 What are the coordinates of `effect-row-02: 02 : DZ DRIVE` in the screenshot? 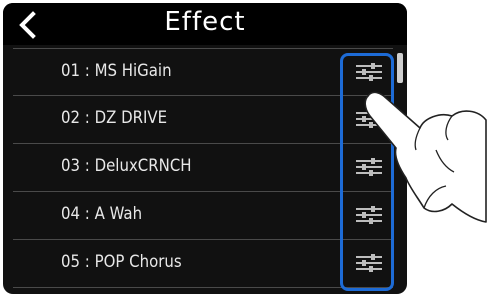 It's located at (203, 120).